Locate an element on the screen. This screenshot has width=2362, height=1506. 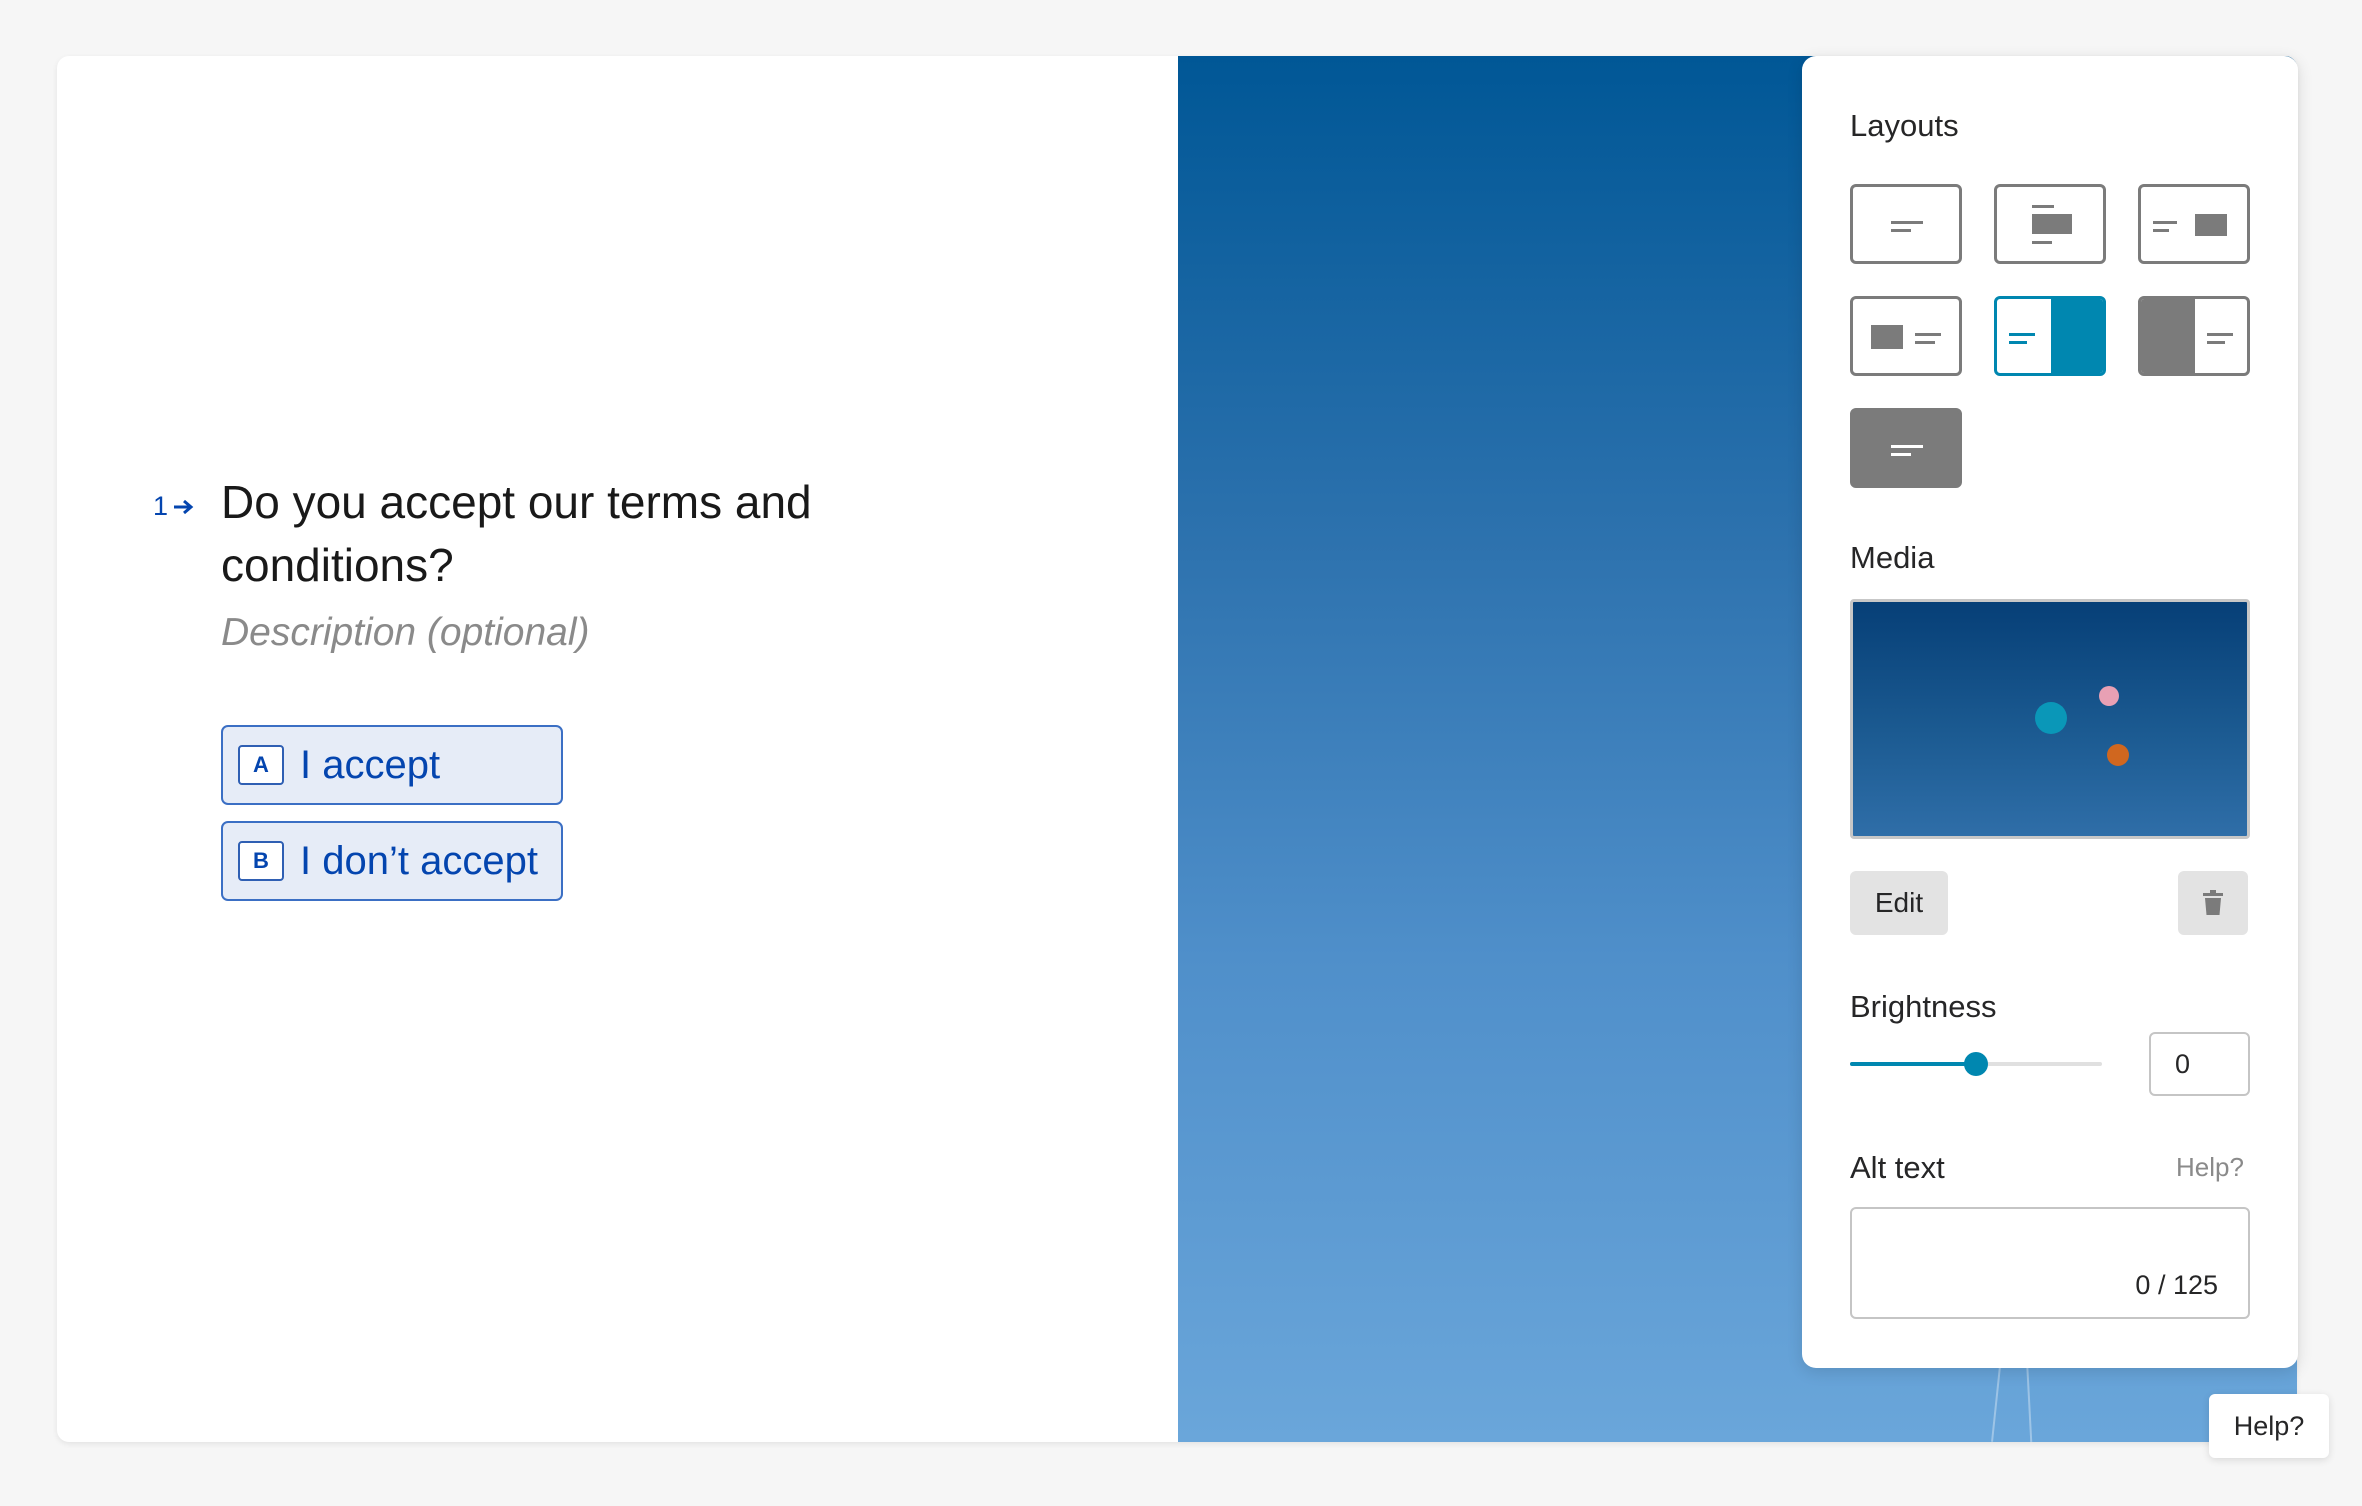
help-button: Help? is located at coordinates (2269, 1426).